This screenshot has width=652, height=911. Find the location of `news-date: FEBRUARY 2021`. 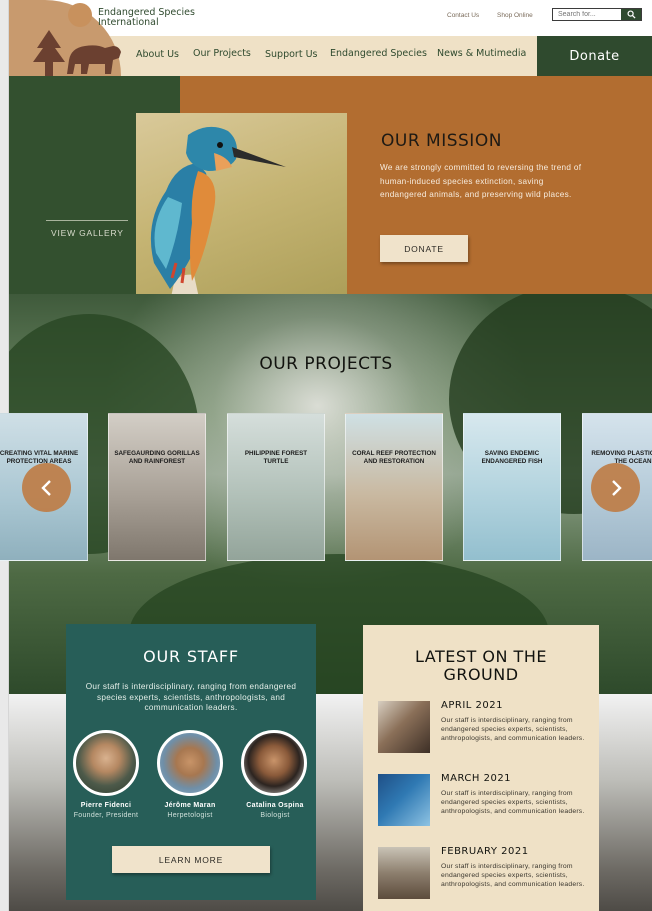

news-date: FEBRUARY 2021 is located at coordinates (485, 851).